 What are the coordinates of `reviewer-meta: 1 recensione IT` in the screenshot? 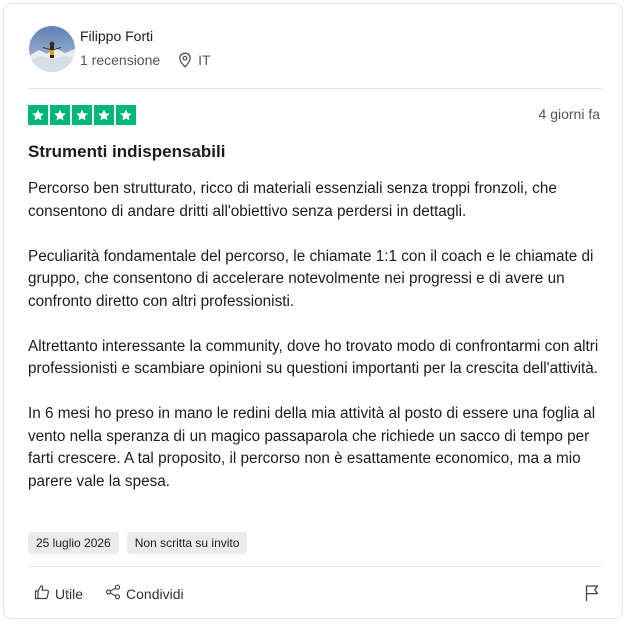 It's located at (145, 60).